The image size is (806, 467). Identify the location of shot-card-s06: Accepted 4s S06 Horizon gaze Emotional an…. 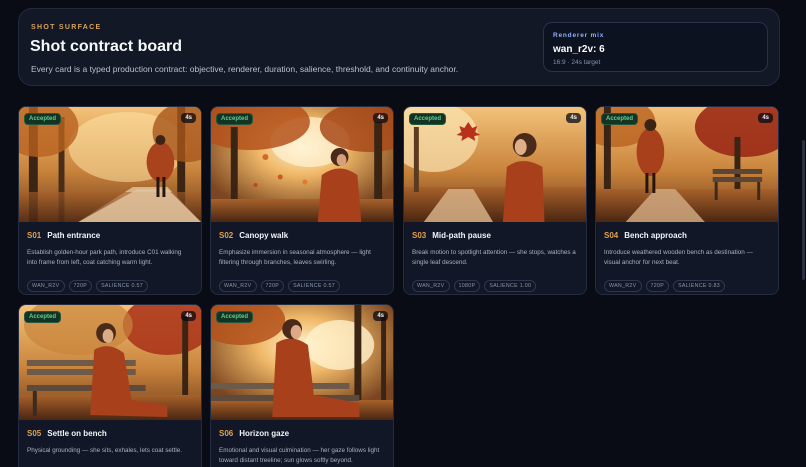
(302, 385).